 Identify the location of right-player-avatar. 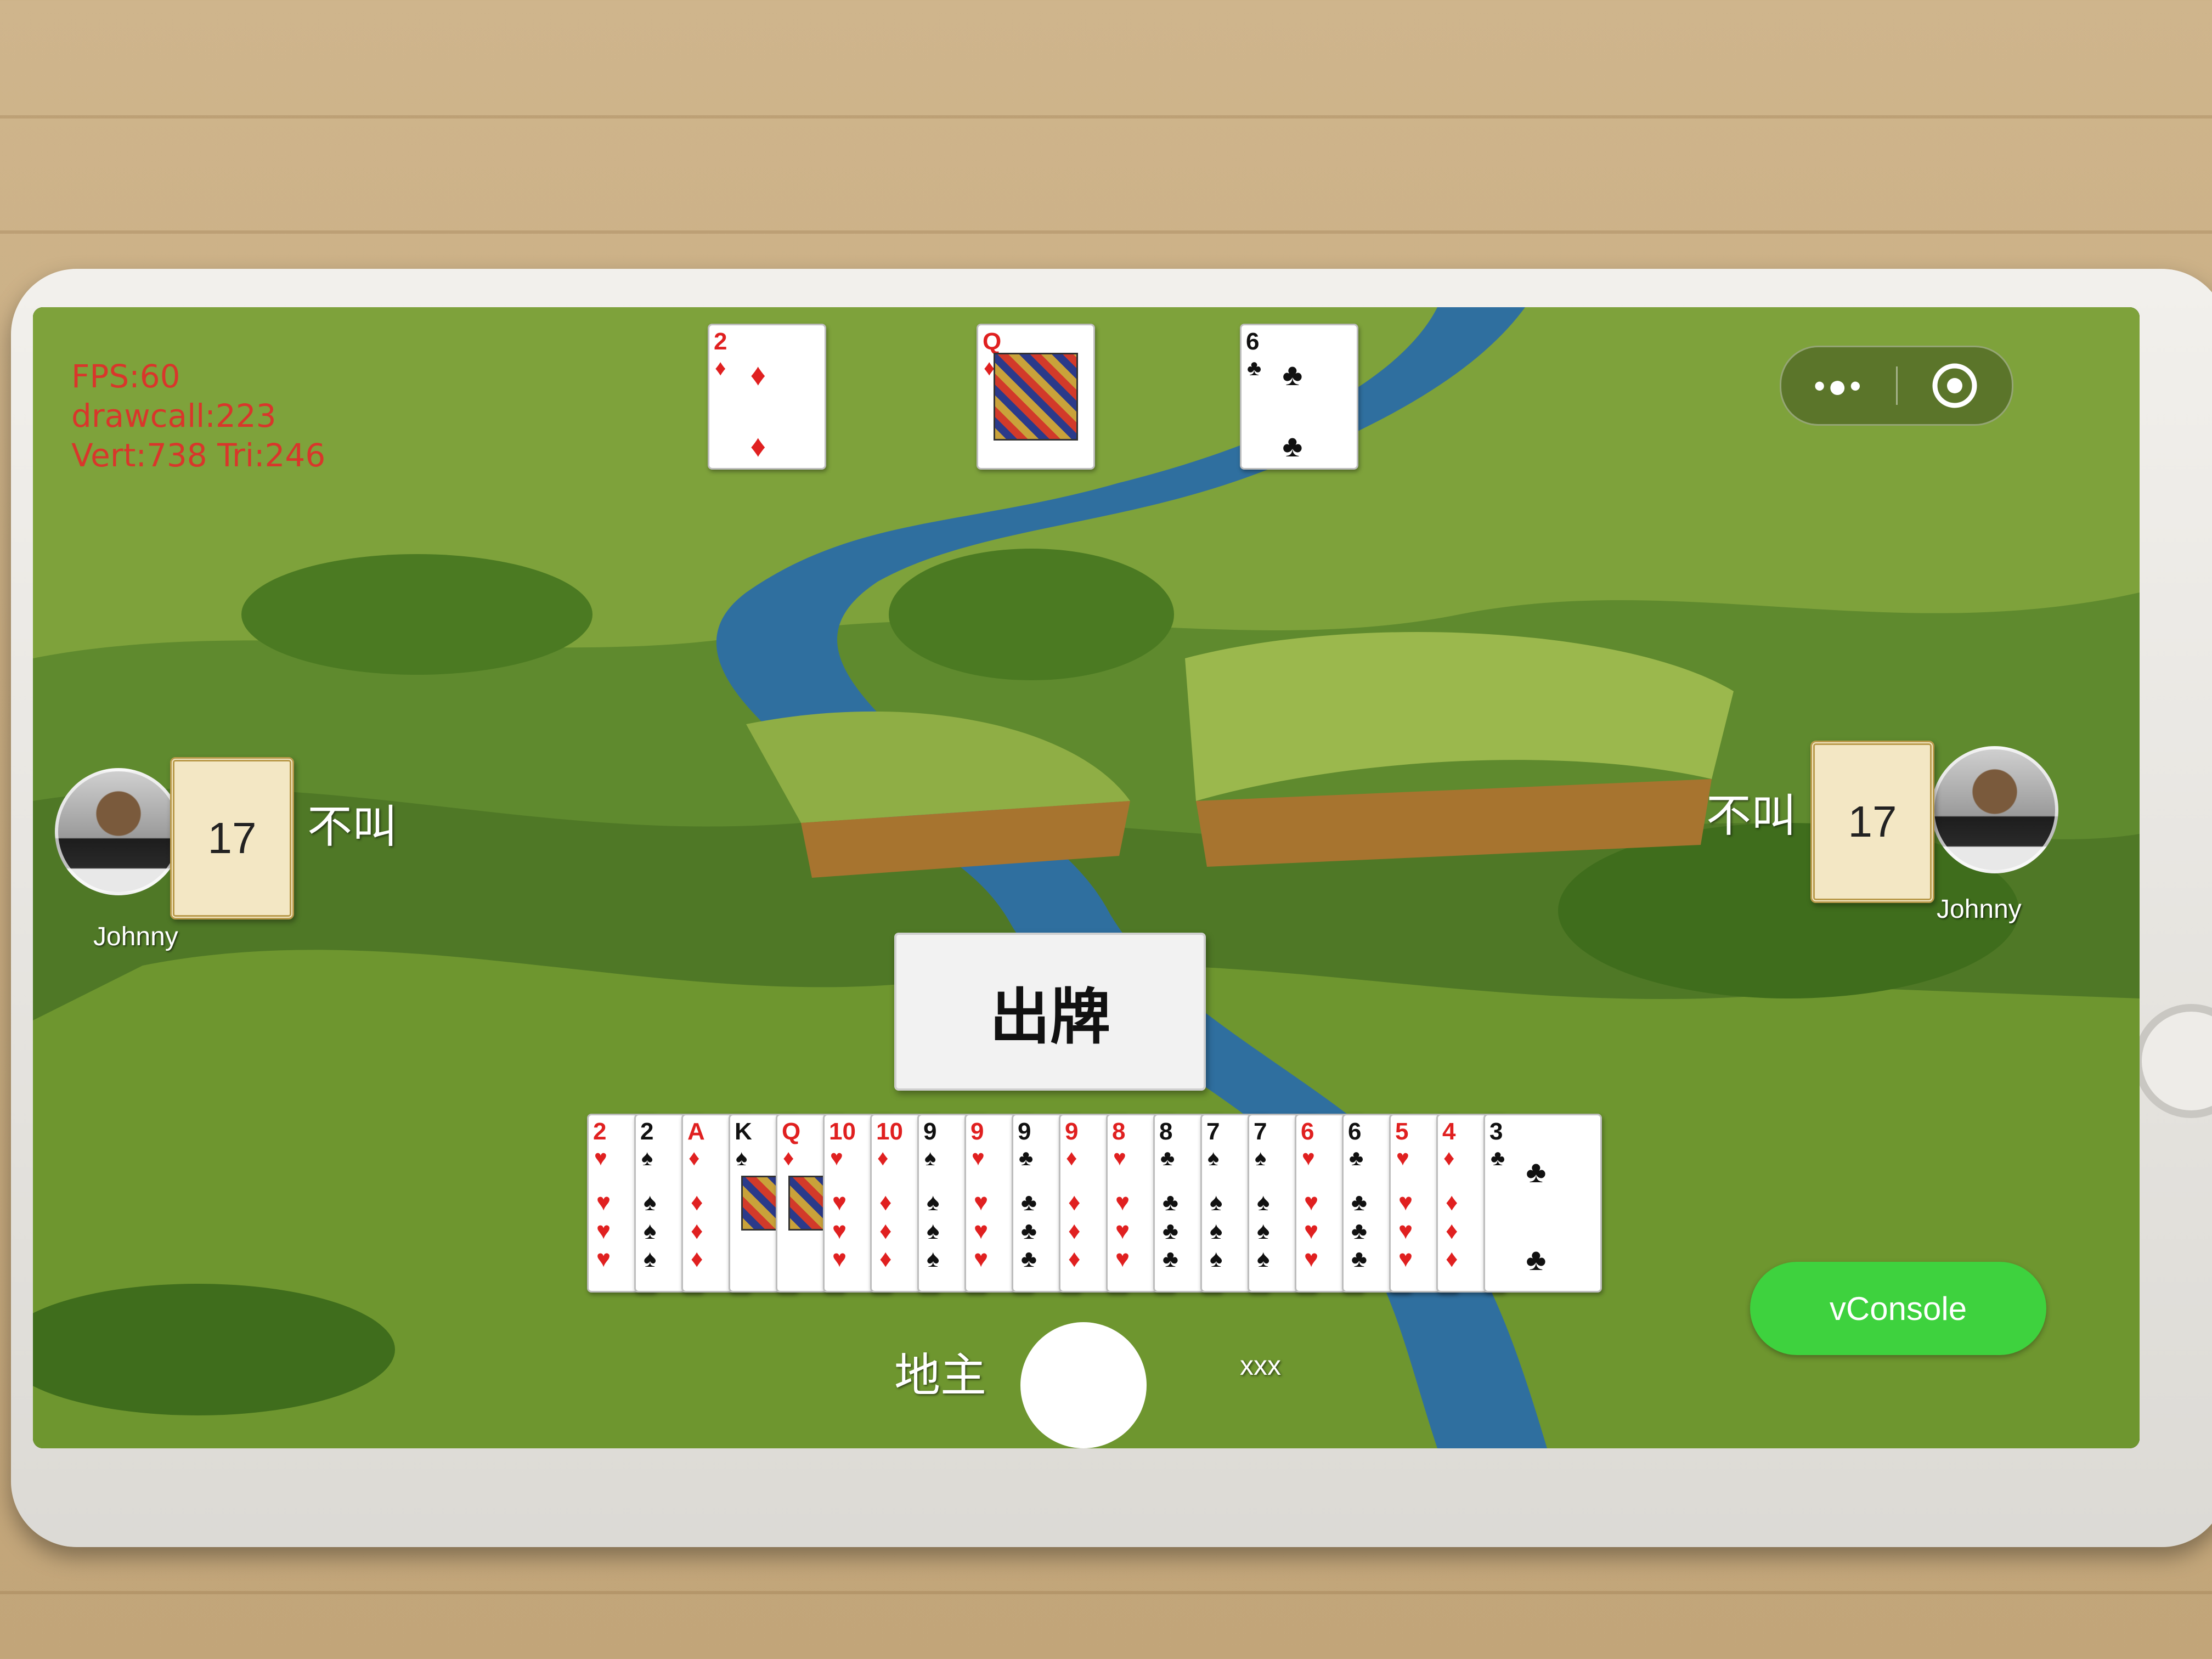
(1995, 809).